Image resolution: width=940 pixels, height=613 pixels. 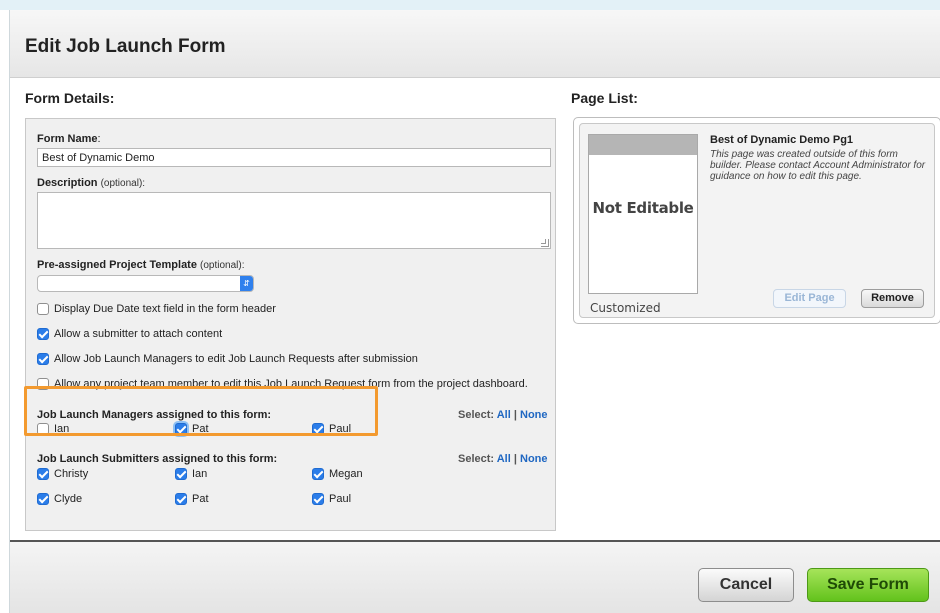 I want to click on submitter-megan: Megan, so click(x=337, y=474).